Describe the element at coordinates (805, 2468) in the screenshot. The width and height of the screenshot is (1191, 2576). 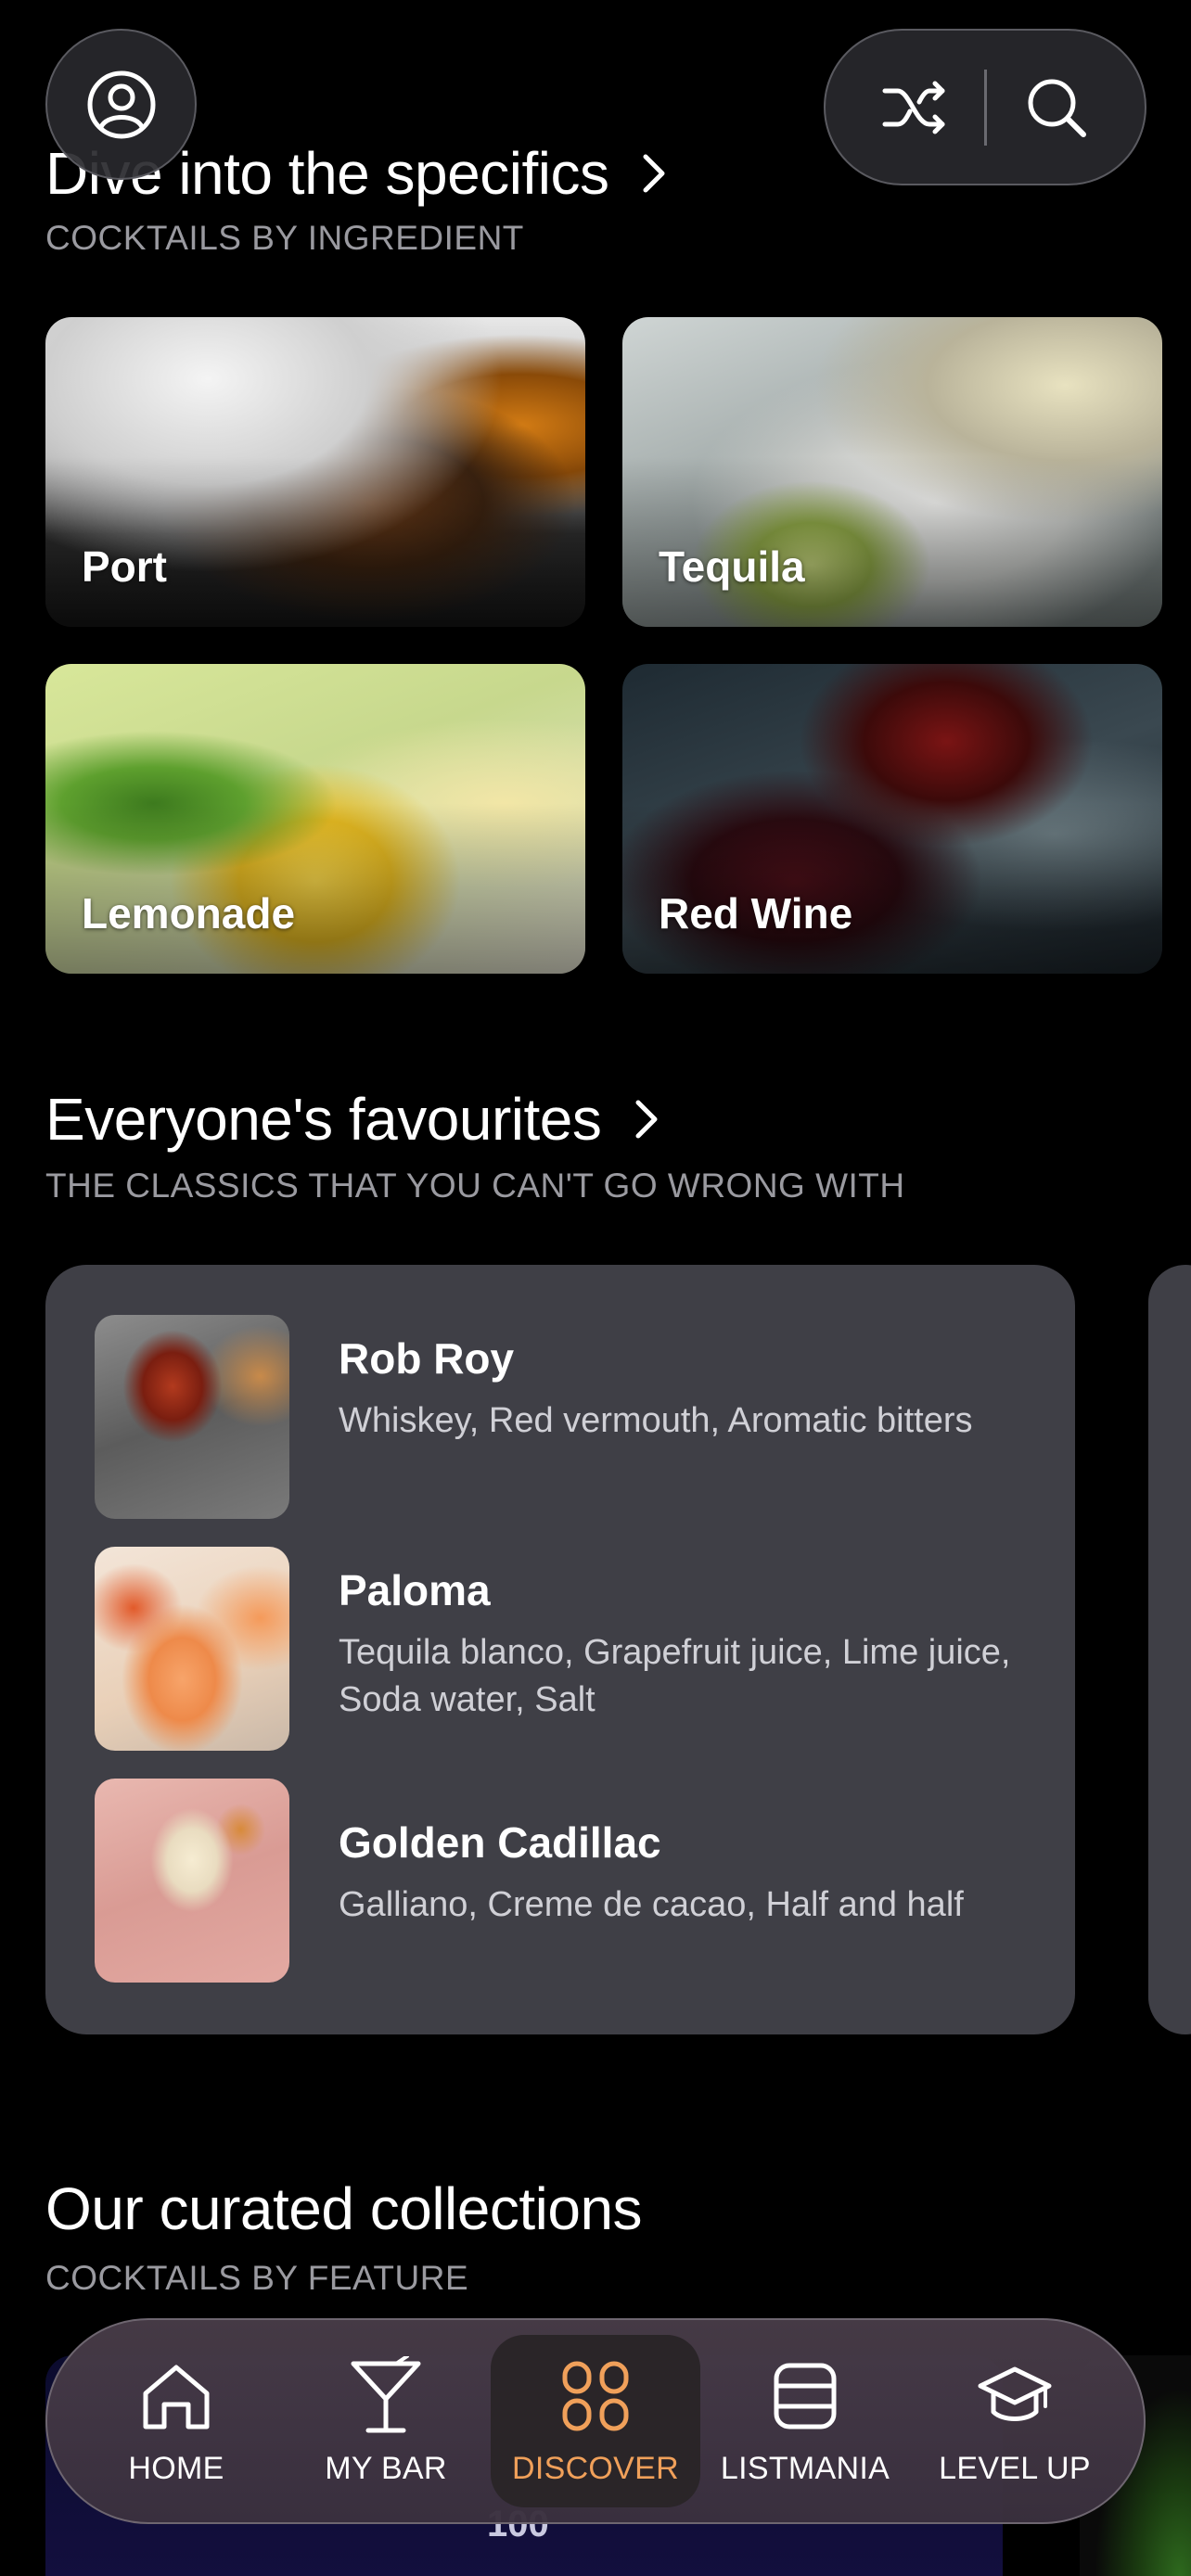
I see `nav-label: LISTMANIA` at that location.